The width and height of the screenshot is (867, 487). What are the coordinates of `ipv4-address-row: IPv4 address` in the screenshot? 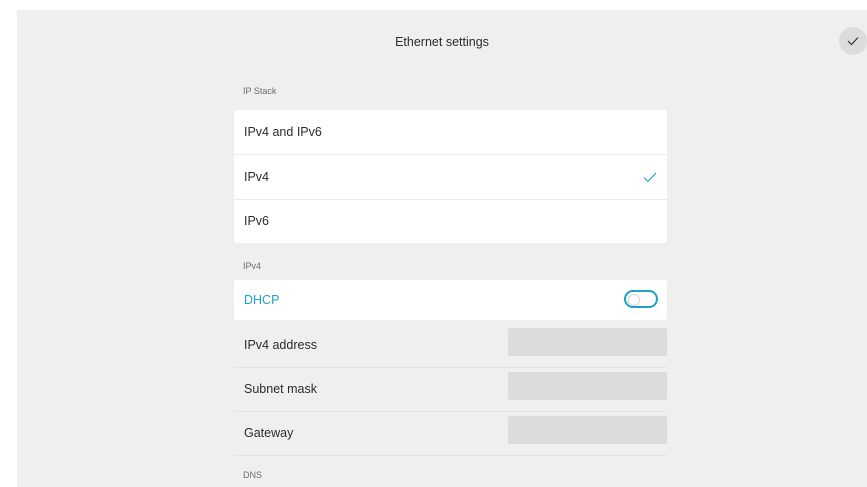 It's located at (450, 346).